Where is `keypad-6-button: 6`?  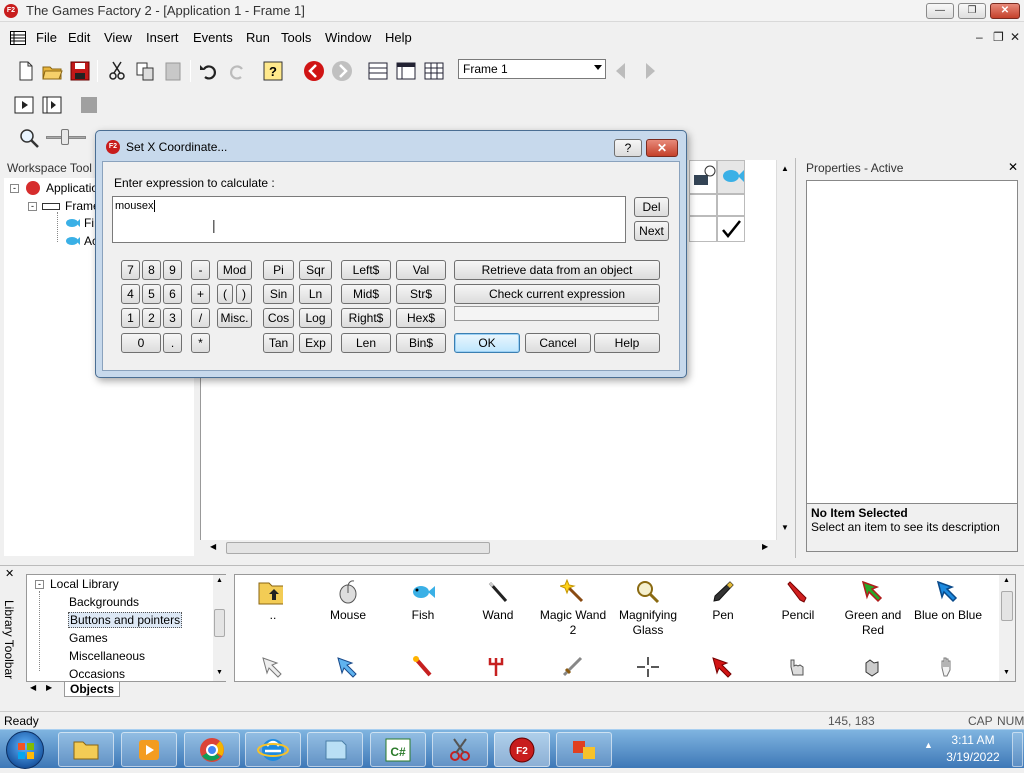
keypad-6-button: 6 is located at coordinates (172, 294).